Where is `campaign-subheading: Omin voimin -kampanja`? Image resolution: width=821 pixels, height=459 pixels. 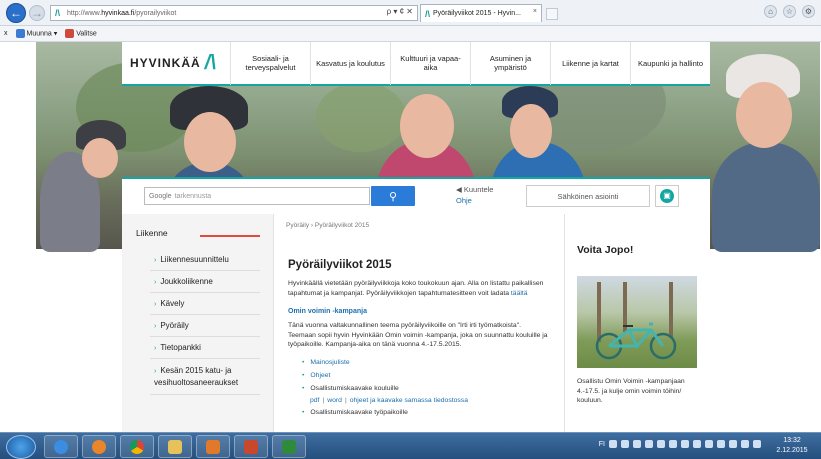 campaign-subheading: Omin voimin -kampanja is located at coordinates (416, 306).